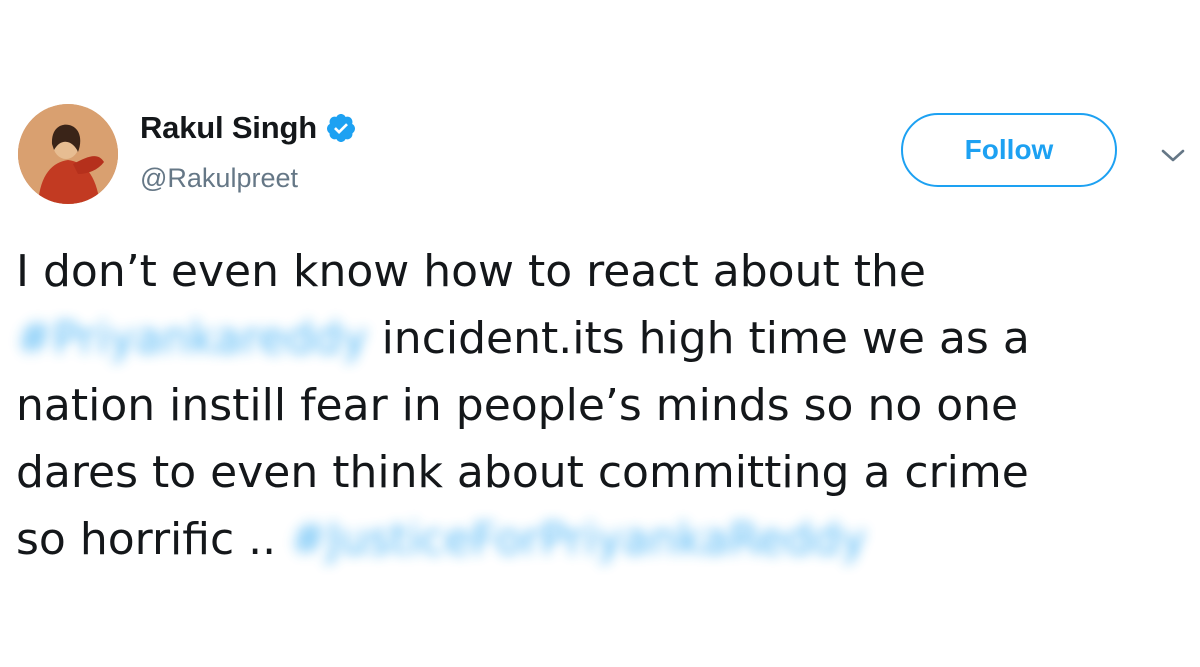 This screenshot has height=667, width=1200. I want to click on tweet-line-5-text: so horrific .., so click(153, 539).